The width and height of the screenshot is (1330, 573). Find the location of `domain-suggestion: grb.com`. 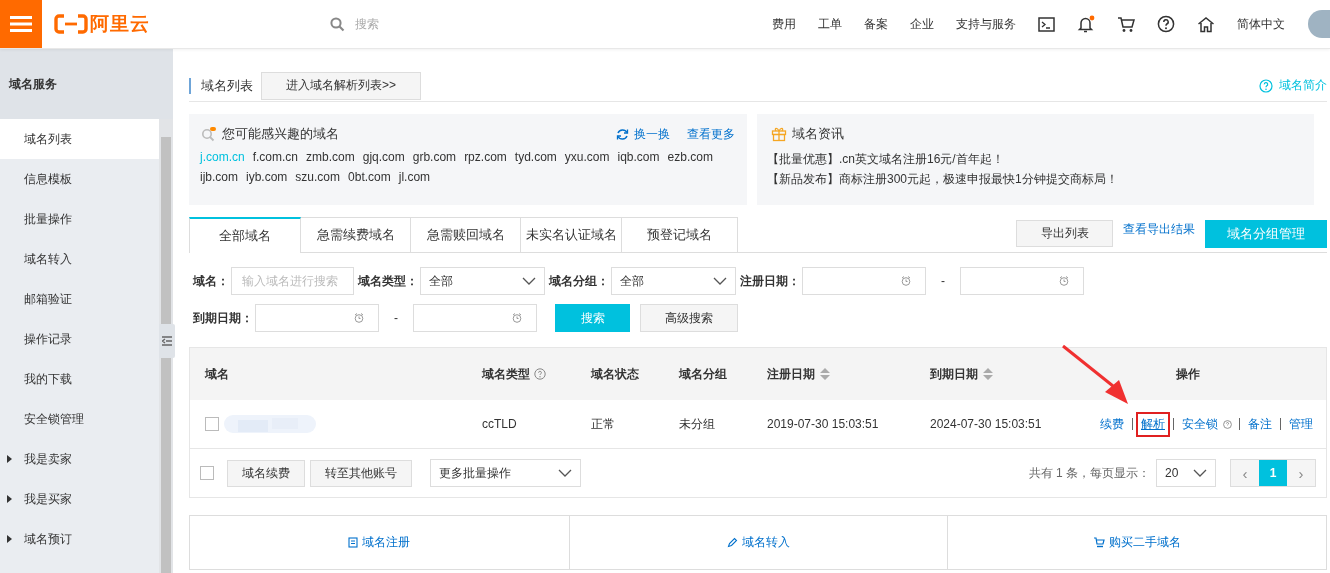

domain-suggestion: grb.com is located at coordinates (434, 157).